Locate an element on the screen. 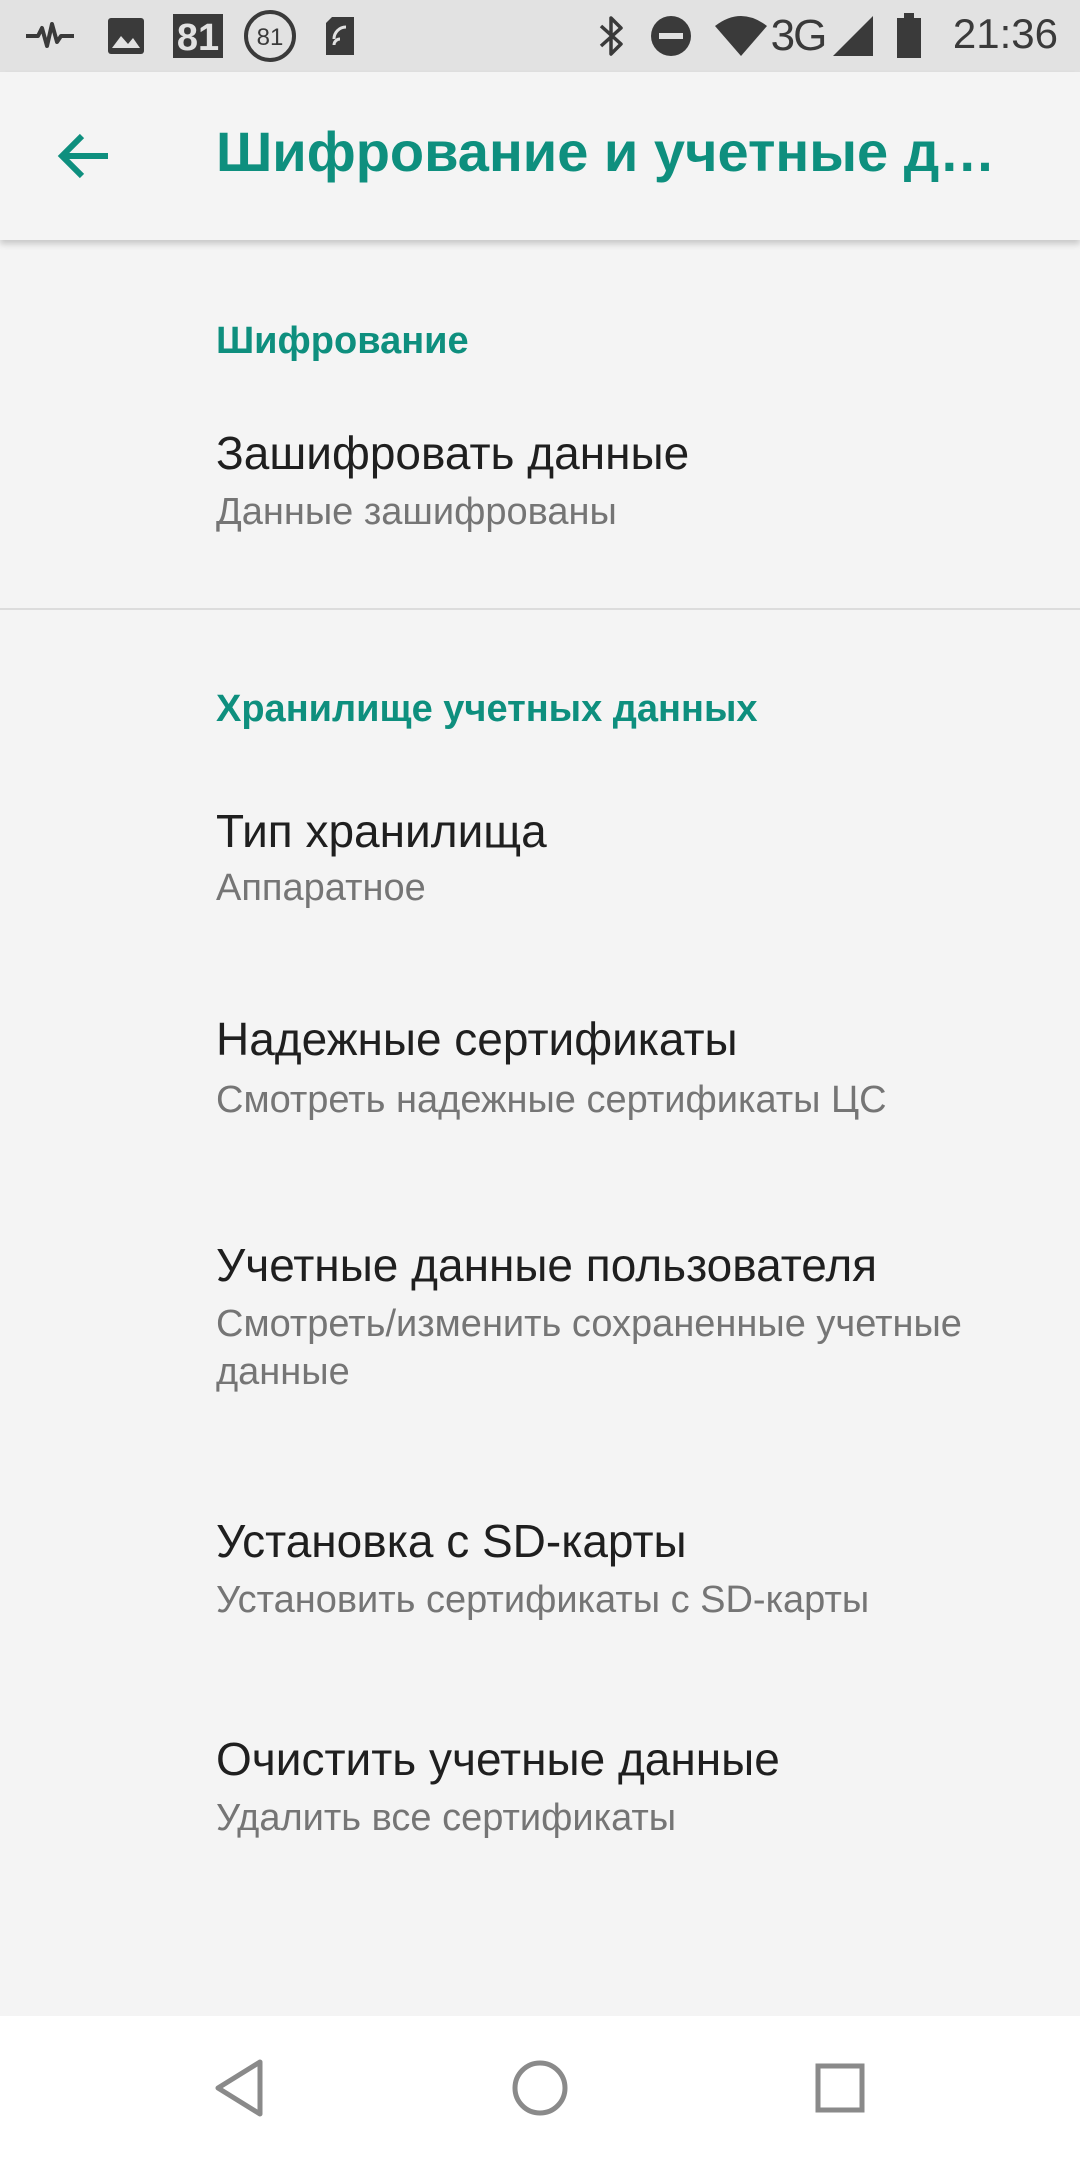  signal-icon is located at coordinates (853, 36).